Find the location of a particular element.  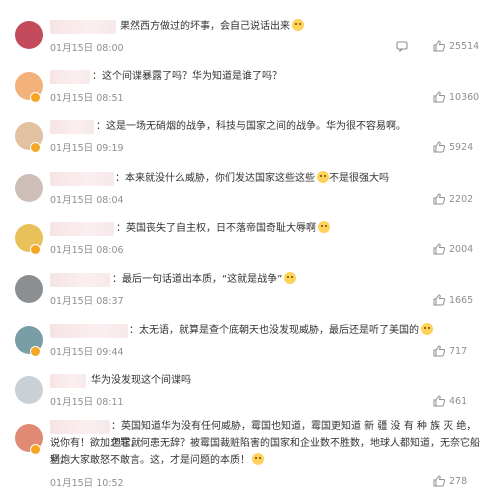

like-button: 5924 is located at coordinates (453, 147).